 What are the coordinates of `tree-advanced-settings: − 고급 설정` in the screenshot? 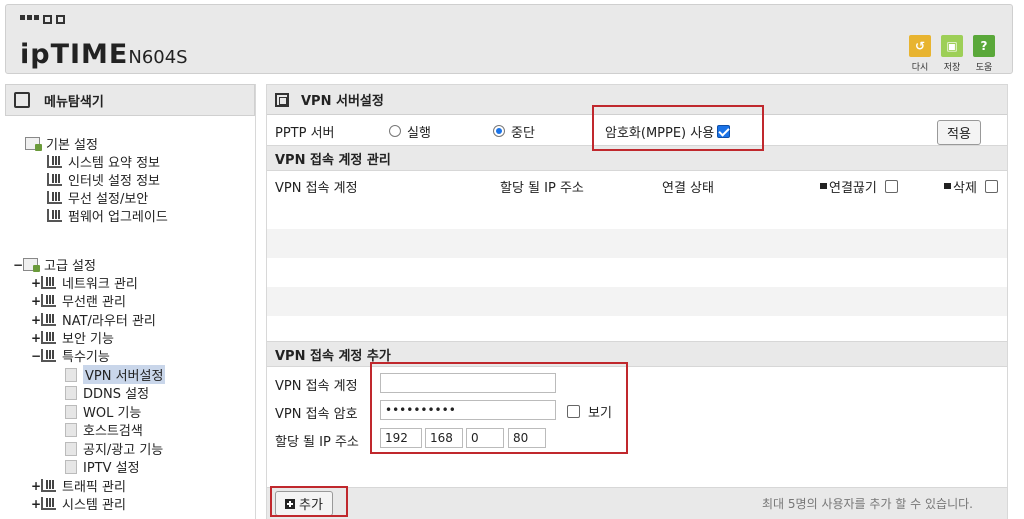 It's located at (54, 265).